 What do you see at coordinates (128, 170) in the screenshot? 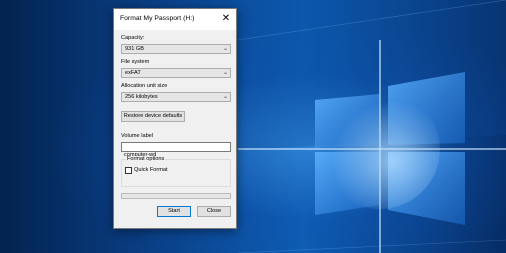
I see `quick-format-checkbox` at bounding box center [128, 170].